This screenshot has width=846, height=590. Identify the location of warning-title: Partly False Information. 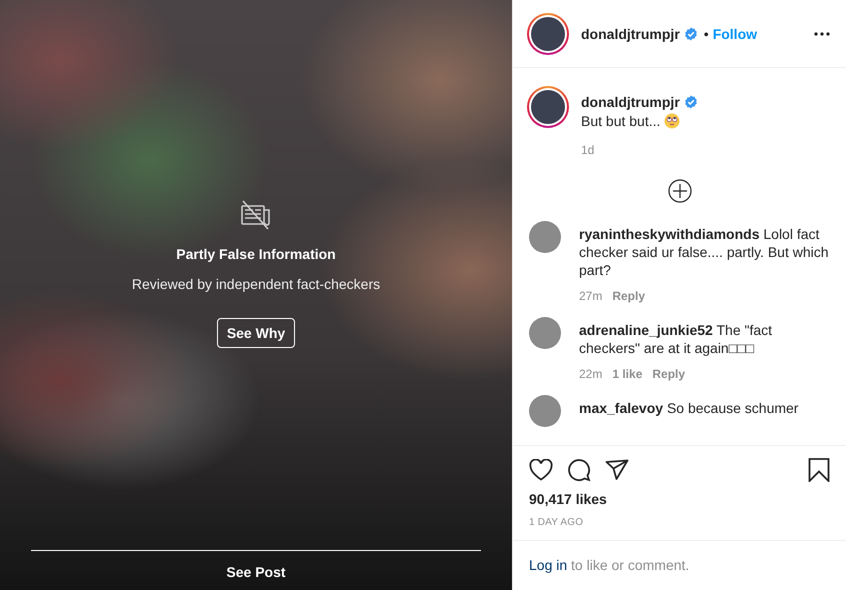
(256, 254).